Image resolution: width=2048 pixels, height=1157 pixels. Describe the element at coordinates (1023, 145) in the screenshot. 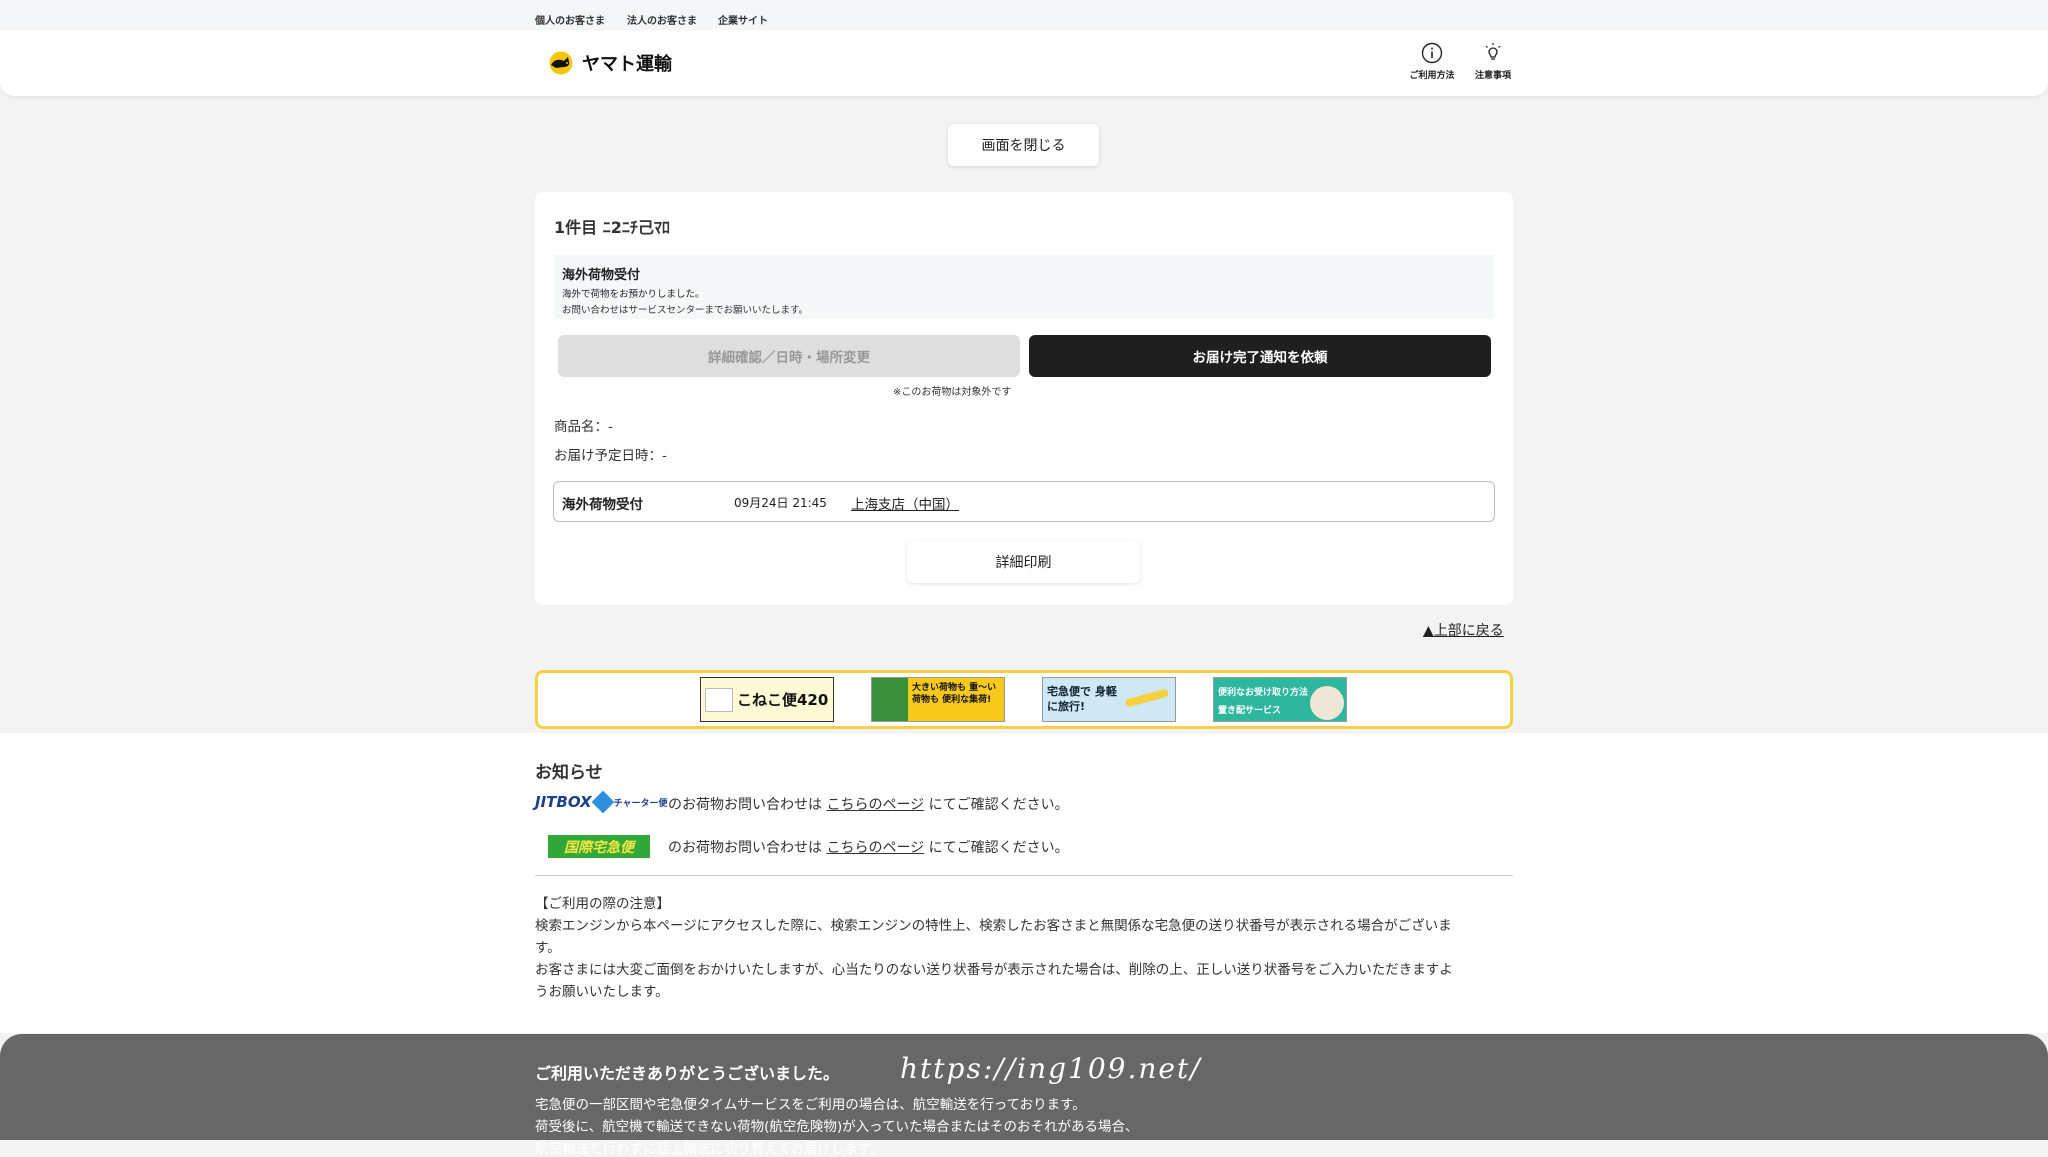

I see `close-screen-button: 画面を閉じる` at that location.